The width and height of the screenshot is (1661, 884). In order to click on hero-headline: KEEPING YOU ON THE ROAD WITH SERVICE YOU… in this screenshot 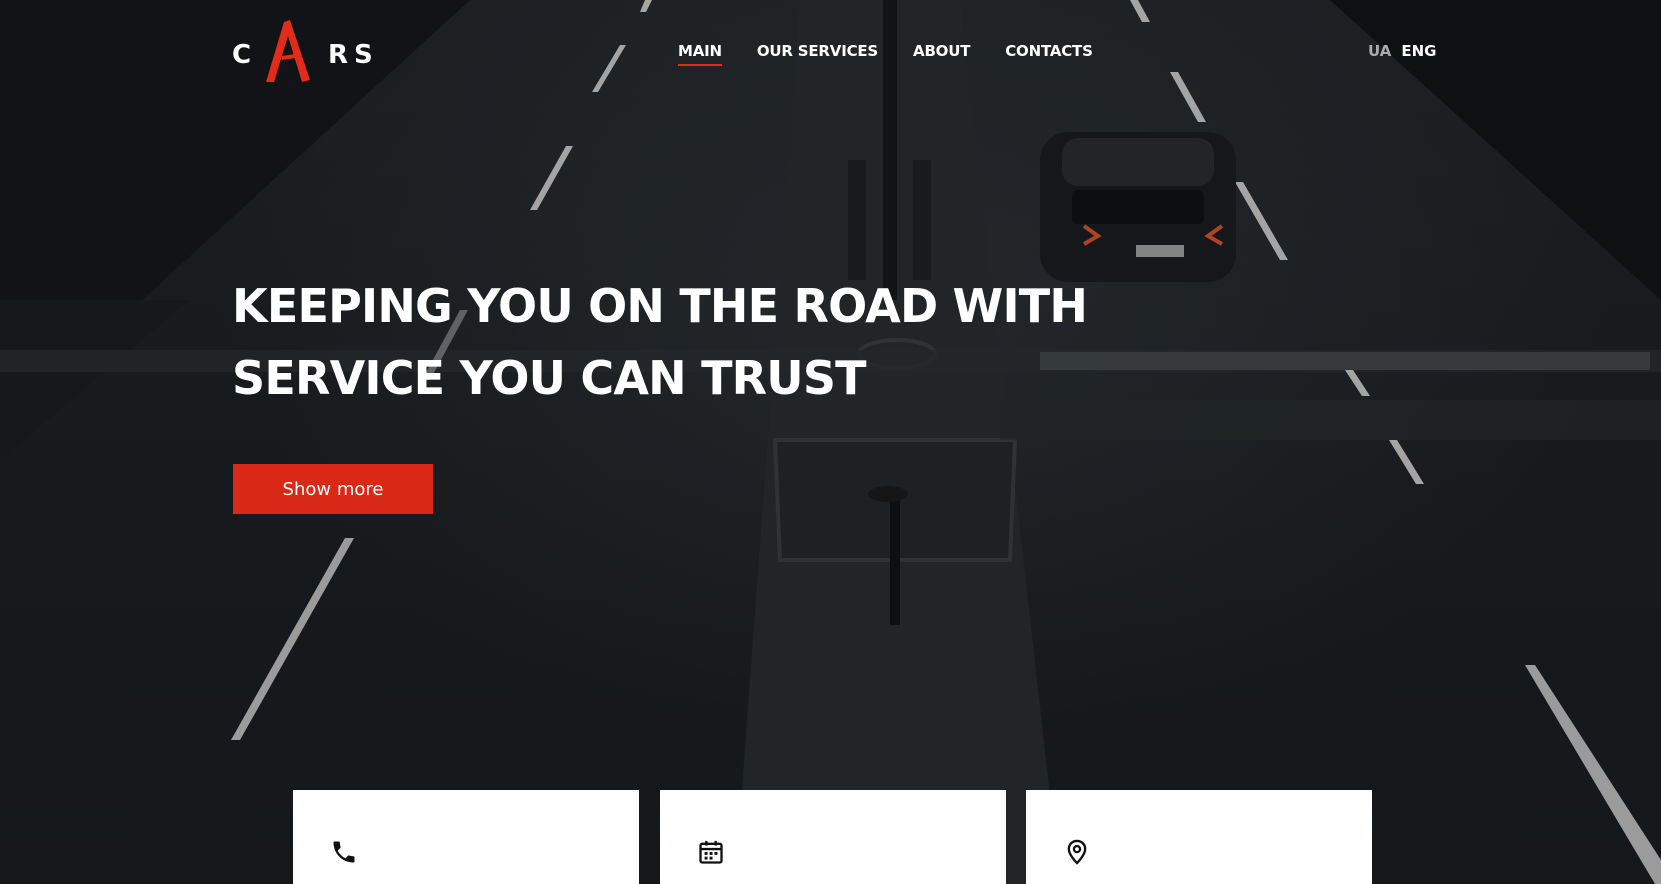, I will do `click(682, 342)`.